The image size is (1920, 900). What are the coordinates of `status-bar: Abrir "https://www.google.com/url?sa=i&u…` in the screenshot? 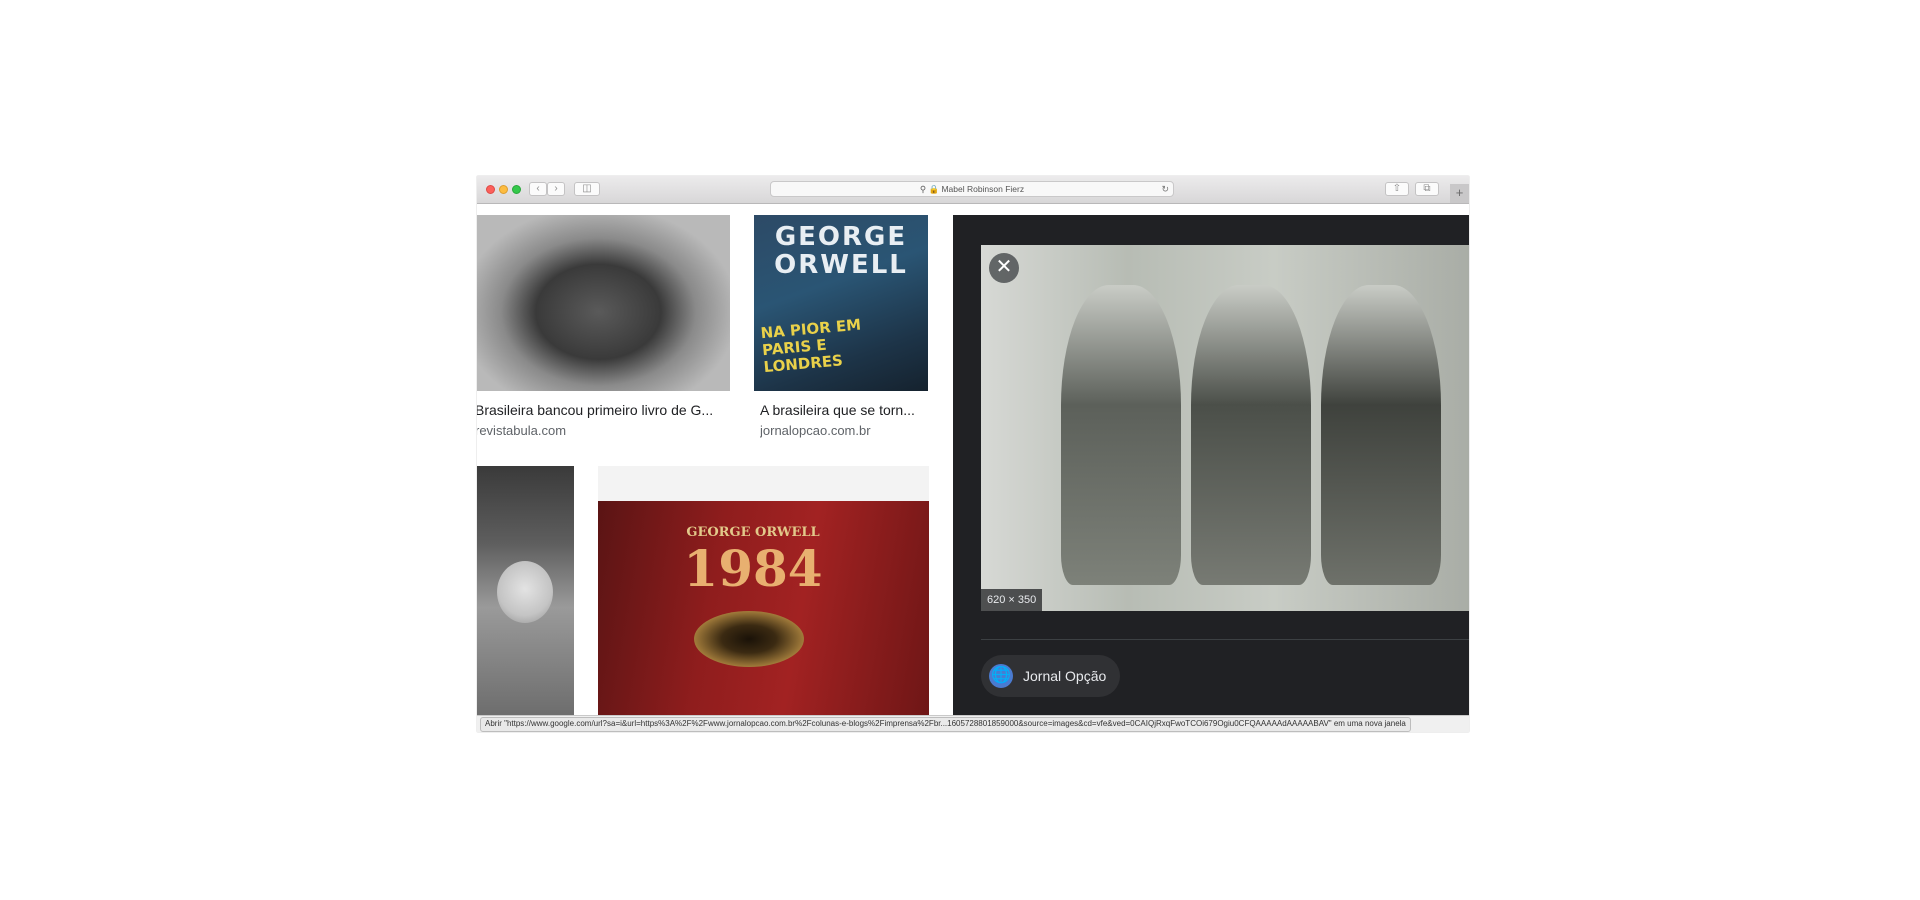 It's located at (973, 723).